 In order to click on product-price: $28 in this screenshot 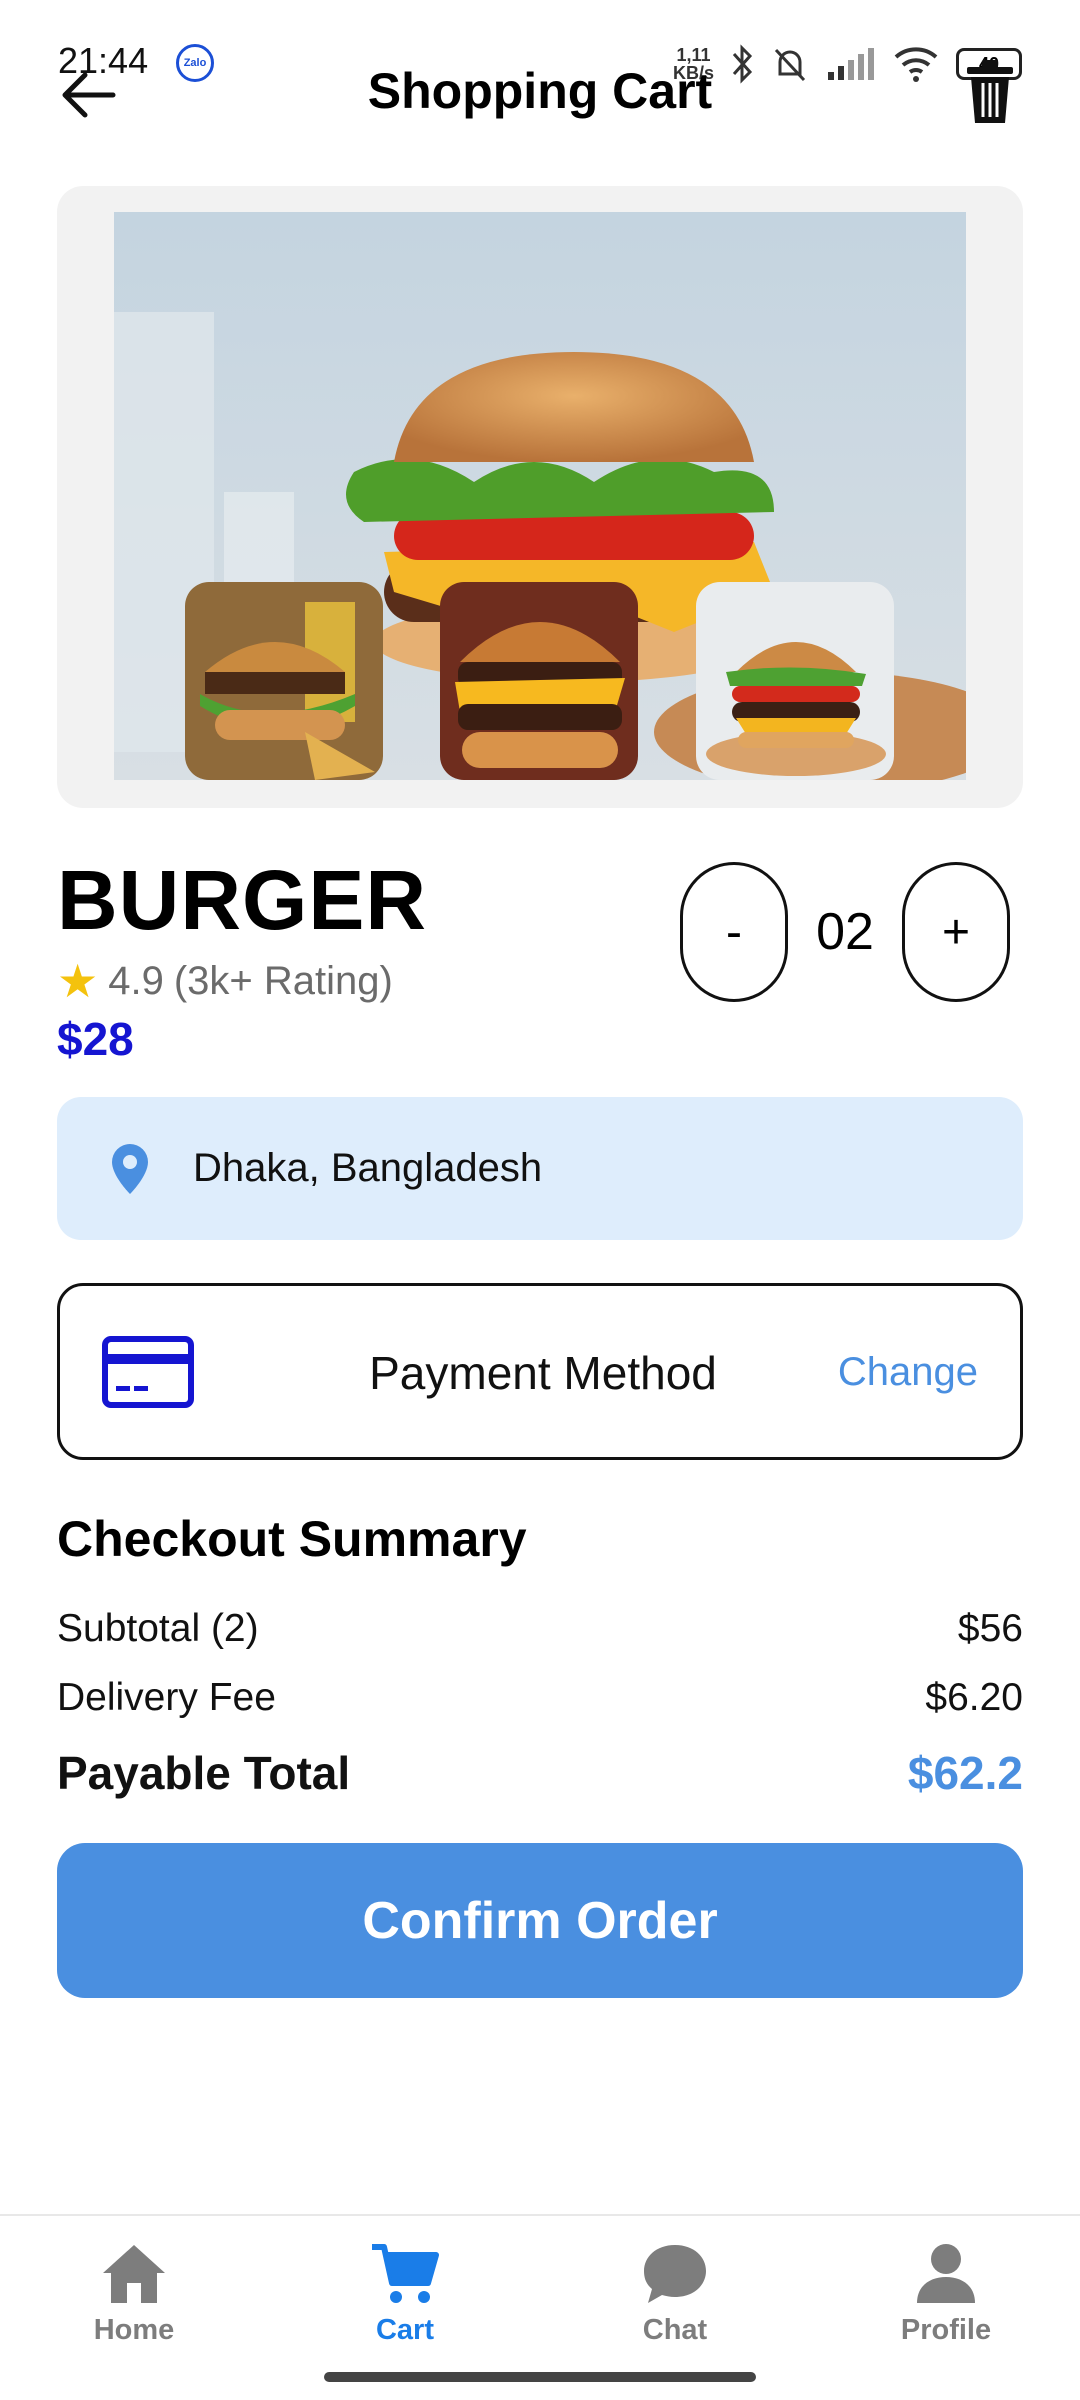, I will do `click(95, 1039)`.